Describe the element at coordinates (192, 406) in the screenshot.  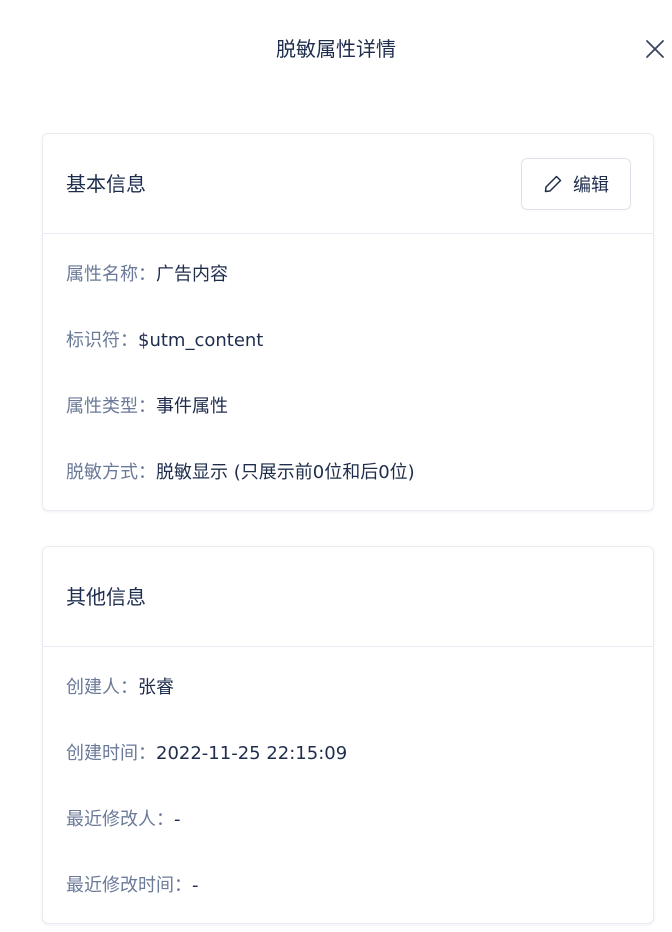
I see `field-value: 事件属性` at that location.